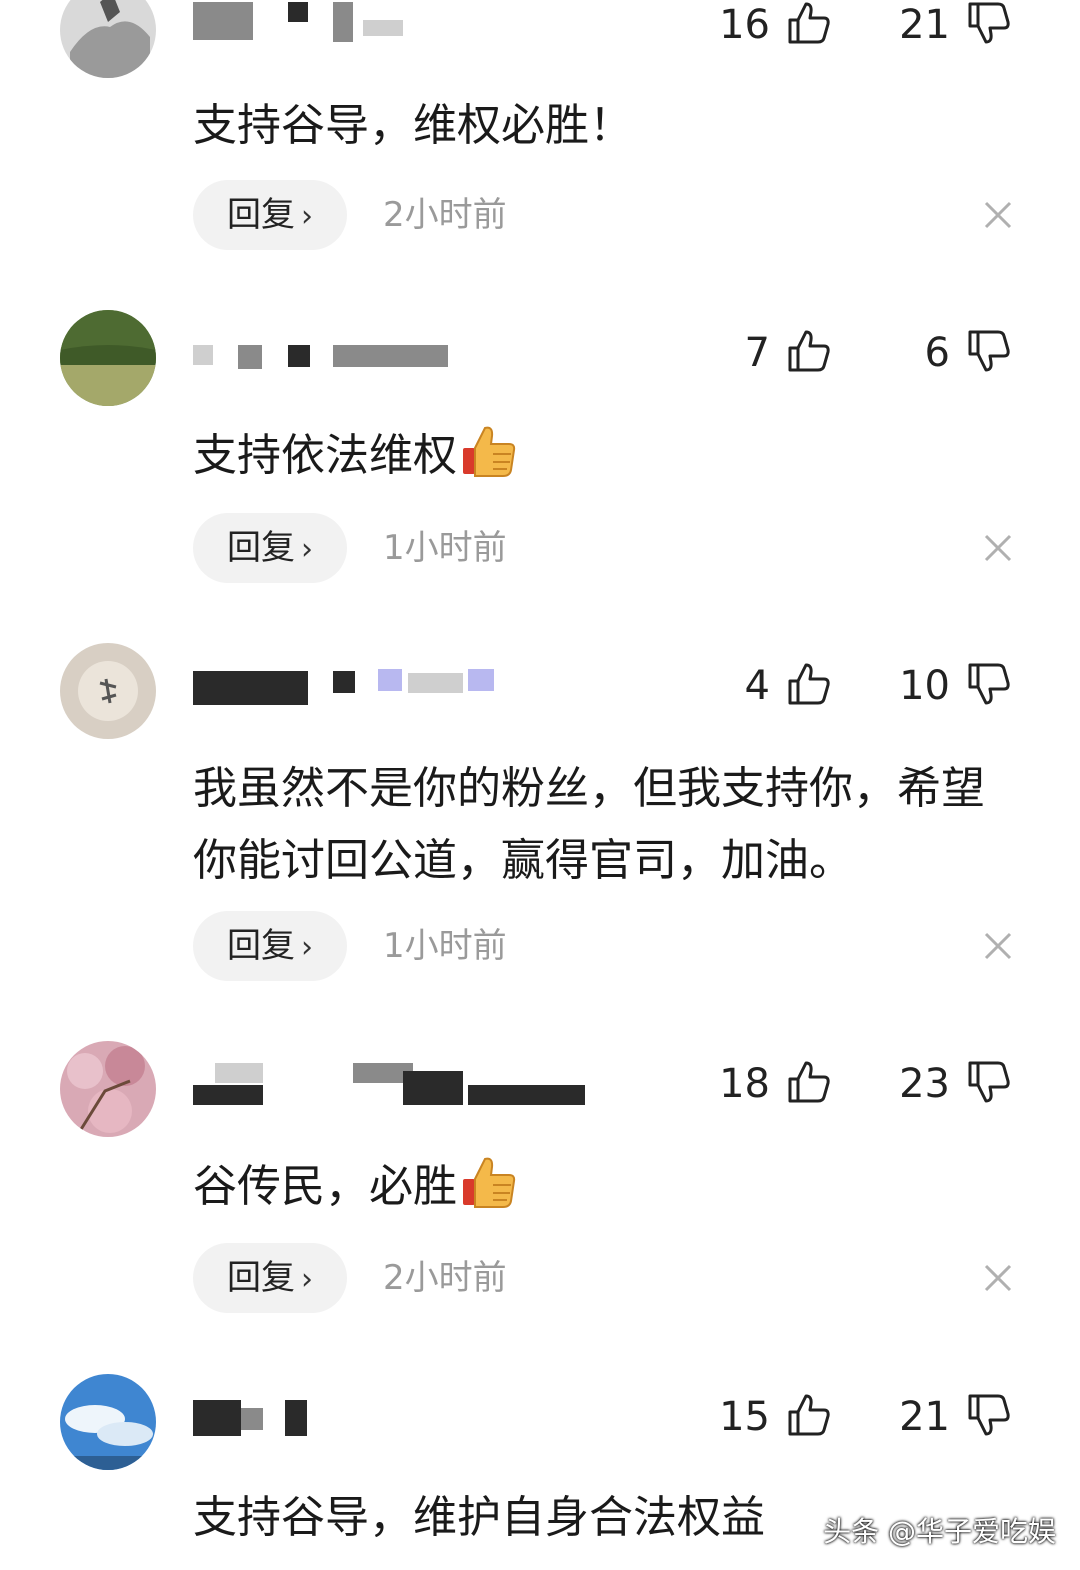 The width and height of the screenshot is (1080, 1570). I want to click on dislike-count: 10, so click(924, 686).